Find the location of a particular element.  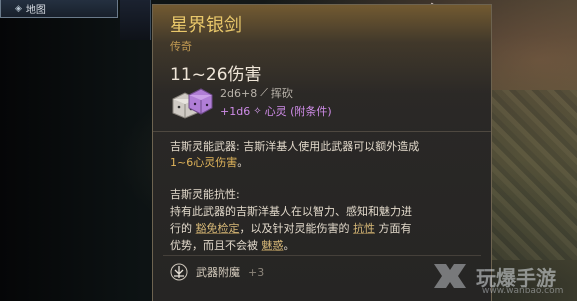

map-terrain is located at coordinates (529, 175).